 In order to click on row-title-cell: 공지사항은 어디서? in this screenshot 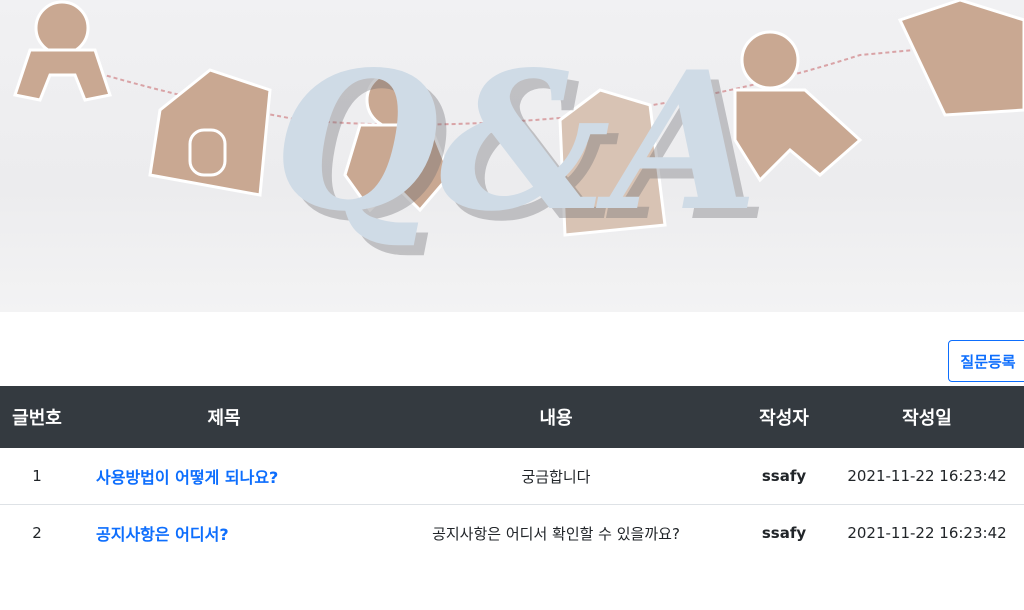, I will do `click(224, 532)`.